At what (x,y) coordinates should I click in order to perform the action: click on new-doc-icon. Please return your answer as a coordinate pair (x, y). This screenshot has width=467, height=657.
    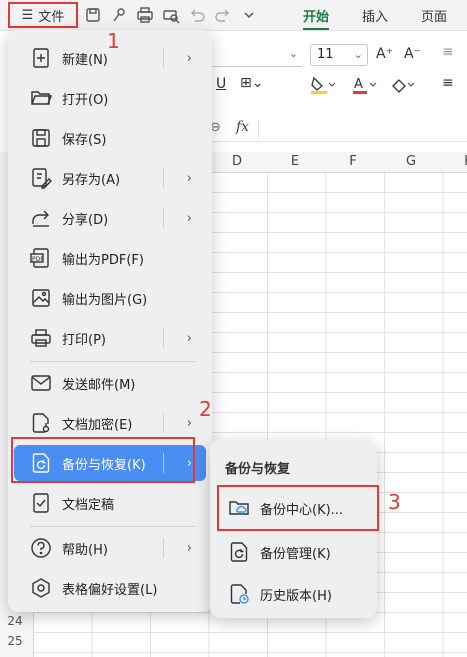
    Looking at the image, I should click on (41, 58).